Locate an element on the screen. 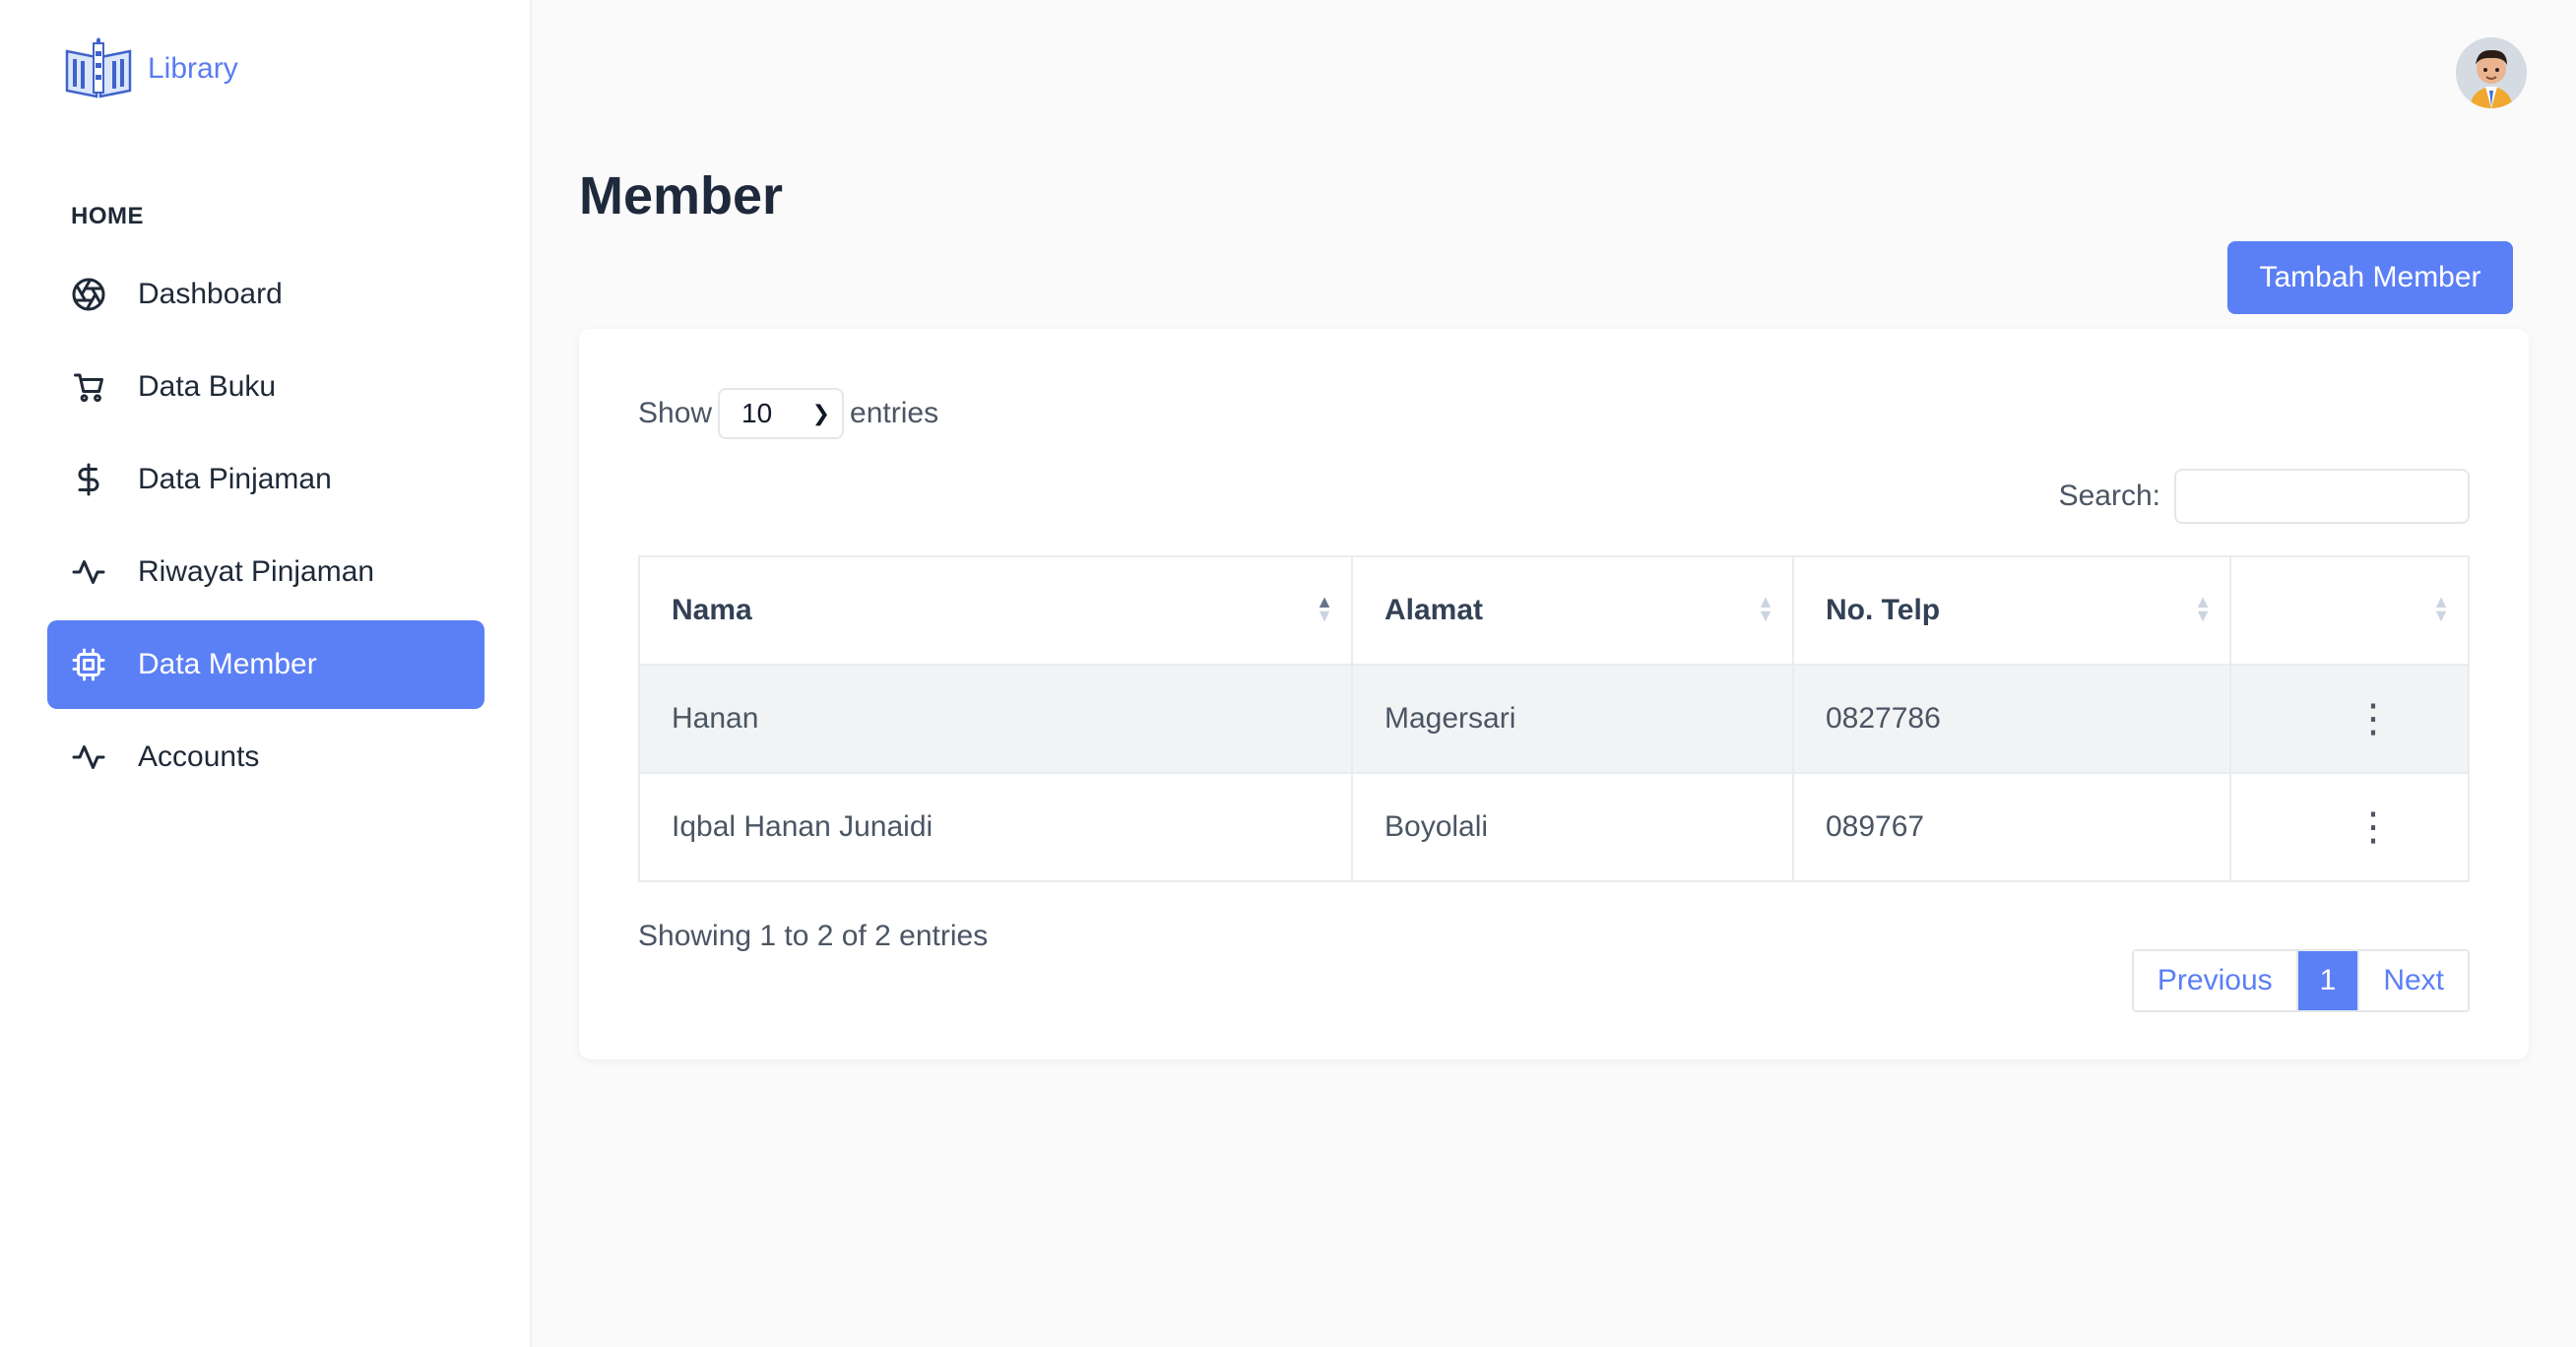 The image size is (2576, 1347). search: Search: is located at coordinates (2264, 496).